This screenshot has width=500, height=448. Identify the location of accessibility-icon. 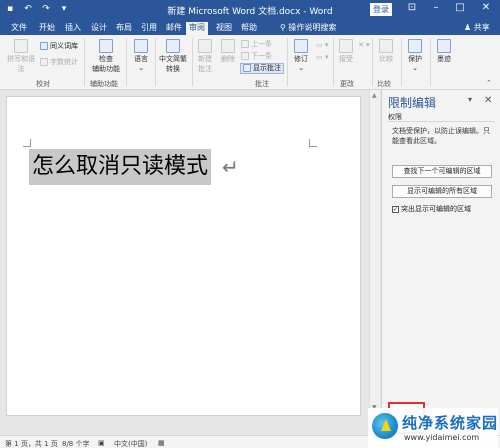
(106, 46).